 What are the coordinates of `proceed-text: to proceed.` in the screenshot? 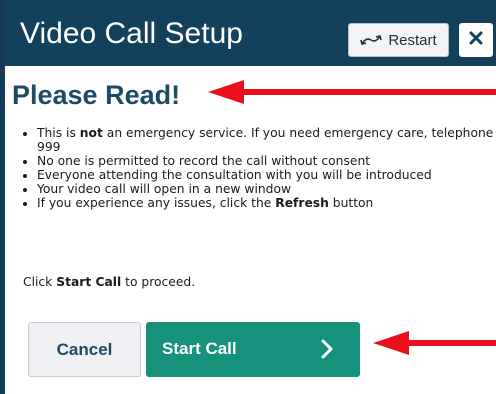 It's located at (158, 282).